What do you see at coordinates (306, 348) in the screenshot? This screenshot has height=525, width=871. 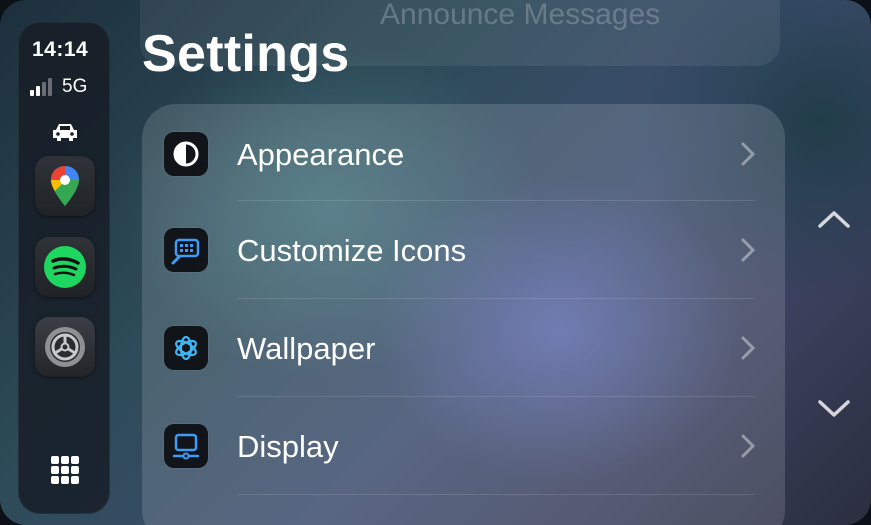 I see `list-item-label: Wallpaper` at bounding box center [306, 348].